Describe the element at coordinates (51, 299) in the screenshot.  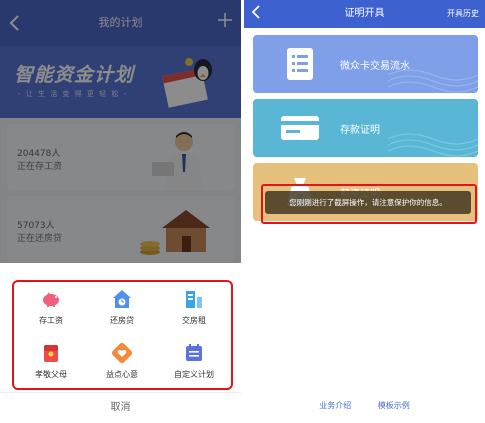
I see `piggy-bank-icon` at that location.